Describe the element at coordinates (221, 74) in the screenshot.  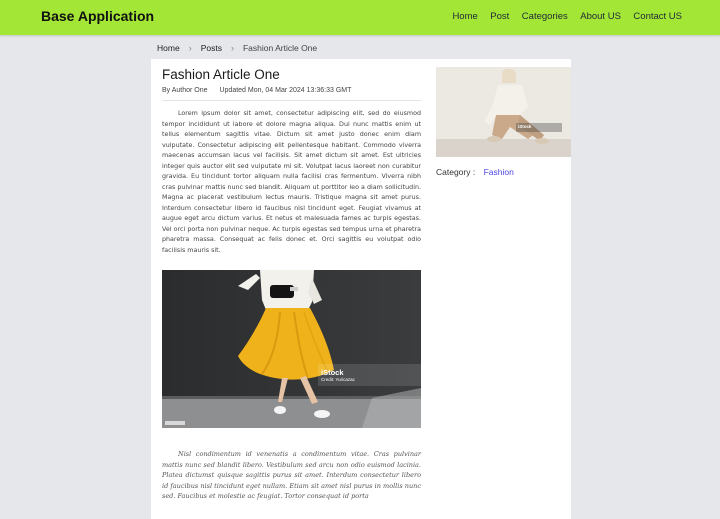
I see `article-title: Fashion Article One` at that location.